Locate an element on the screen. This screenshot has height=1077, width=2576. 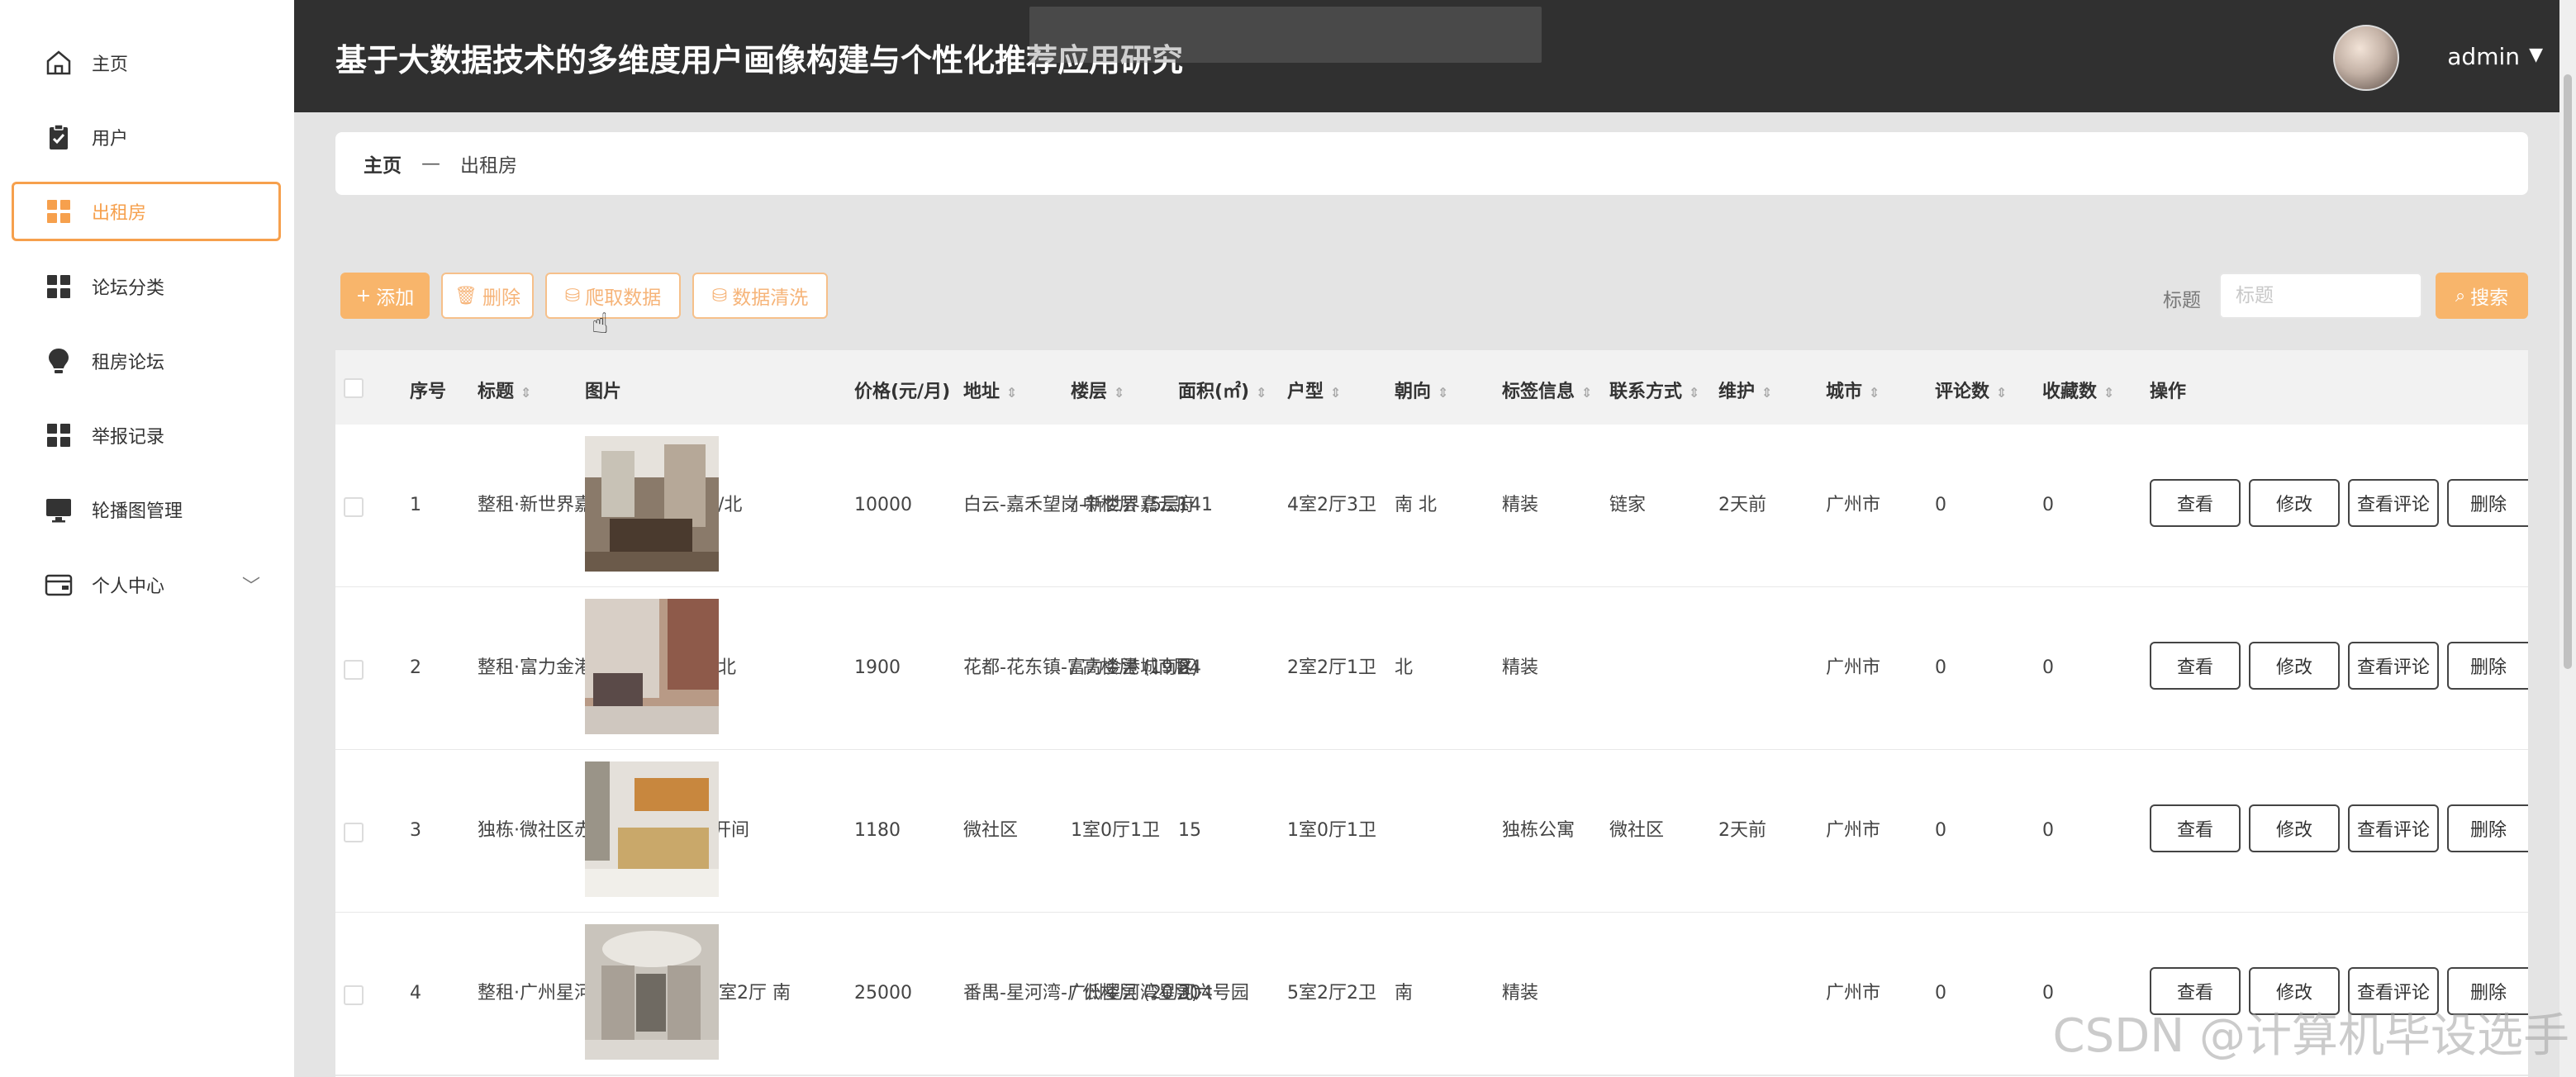
search-button: ⌕ 搜索 is located at coordinates (2482, 296).